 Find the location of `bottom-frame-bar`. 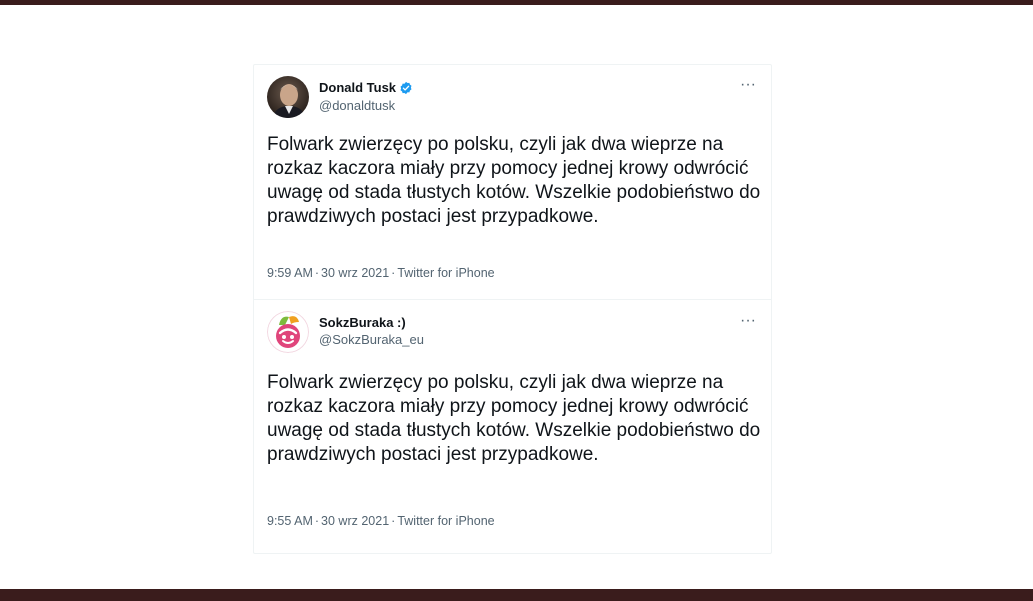

bottom-frame-bar is located at coordinates (516, 595).